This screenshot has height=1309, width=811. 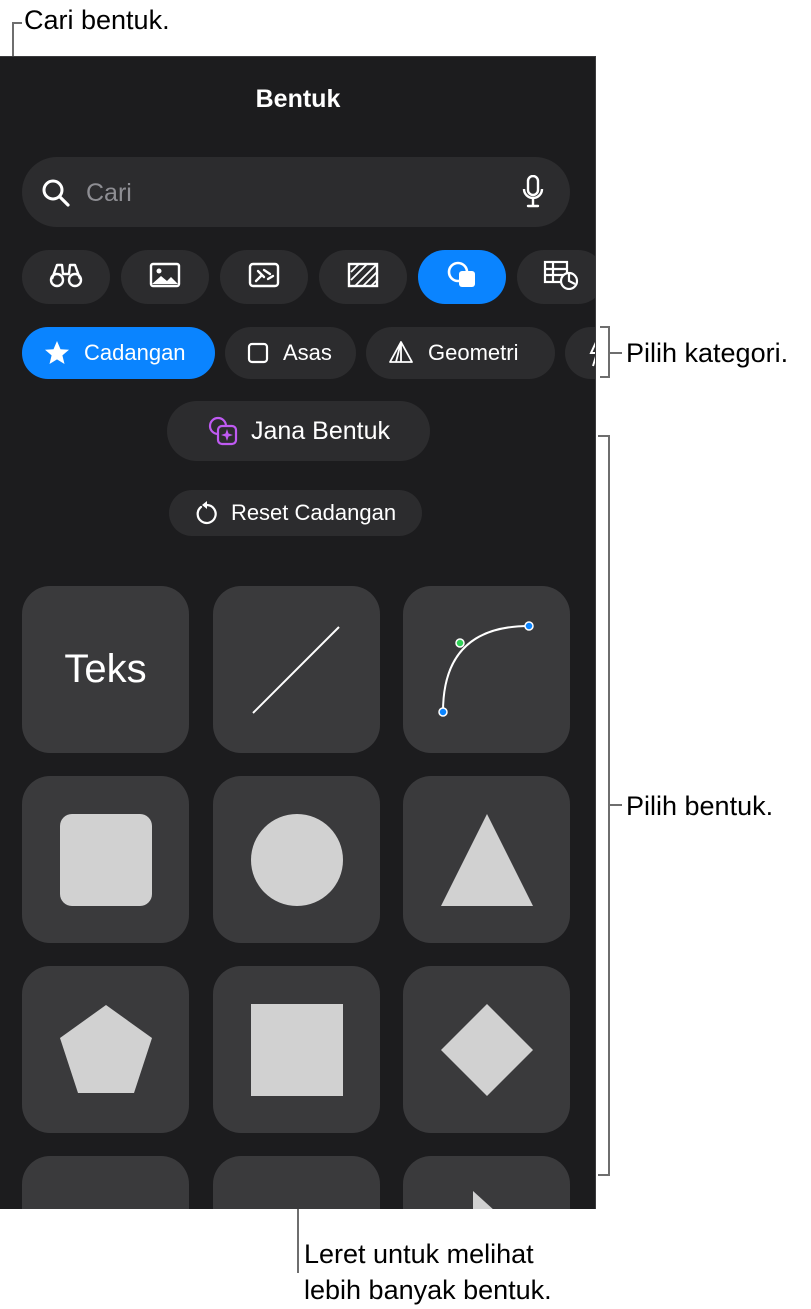 I want to click on star-icon, so click(x=57, y=352).